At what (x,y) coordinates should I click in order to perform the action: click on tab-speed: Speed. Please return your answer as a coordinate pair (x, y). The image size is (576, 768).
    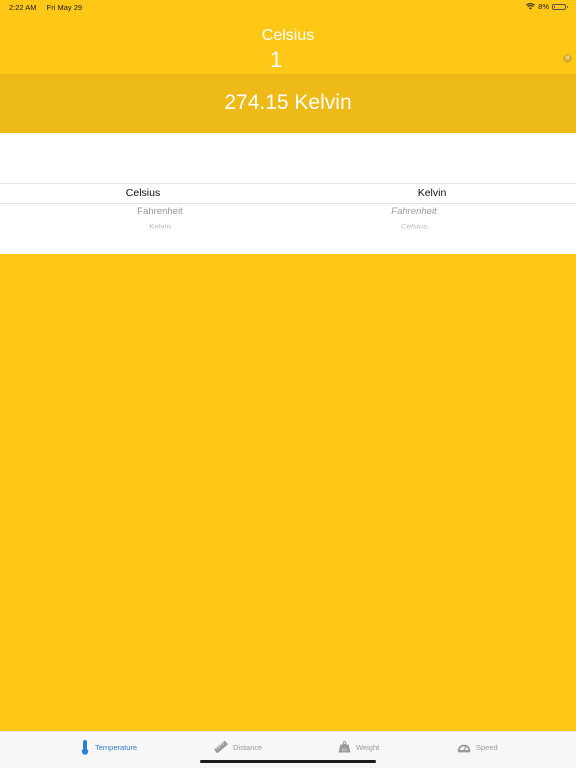
    Looking at the image, I should click on (477, 747).